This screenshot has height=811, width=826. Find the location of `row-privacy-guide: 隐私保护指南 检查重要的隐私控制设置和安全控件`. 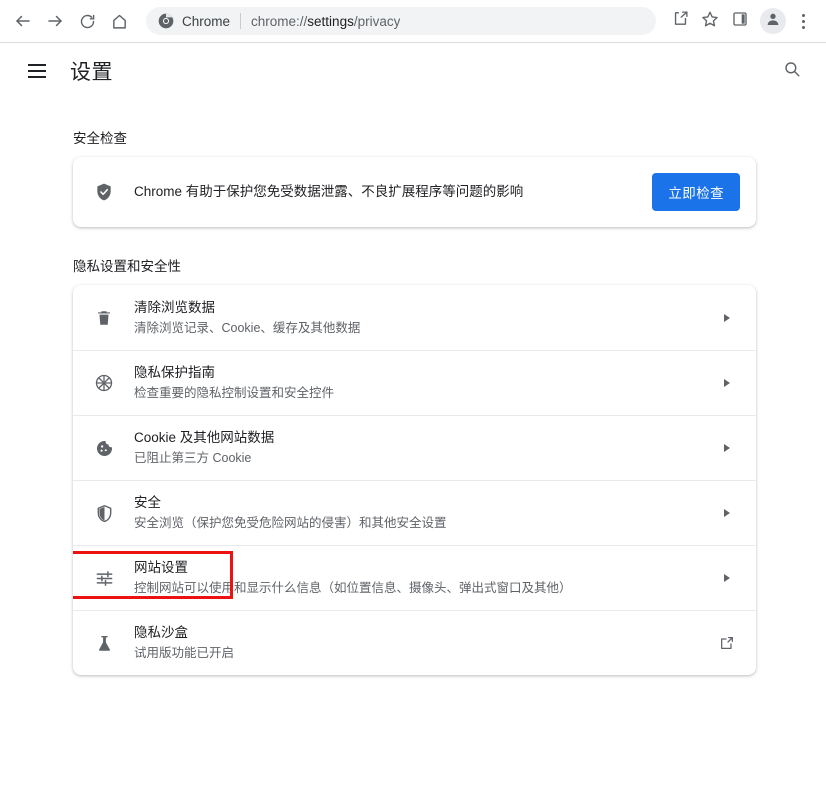

row-privacy-guide: 隐私保护指南 检查重要的隐私控制设置和安全控件 is located at coordinates (414, 382).